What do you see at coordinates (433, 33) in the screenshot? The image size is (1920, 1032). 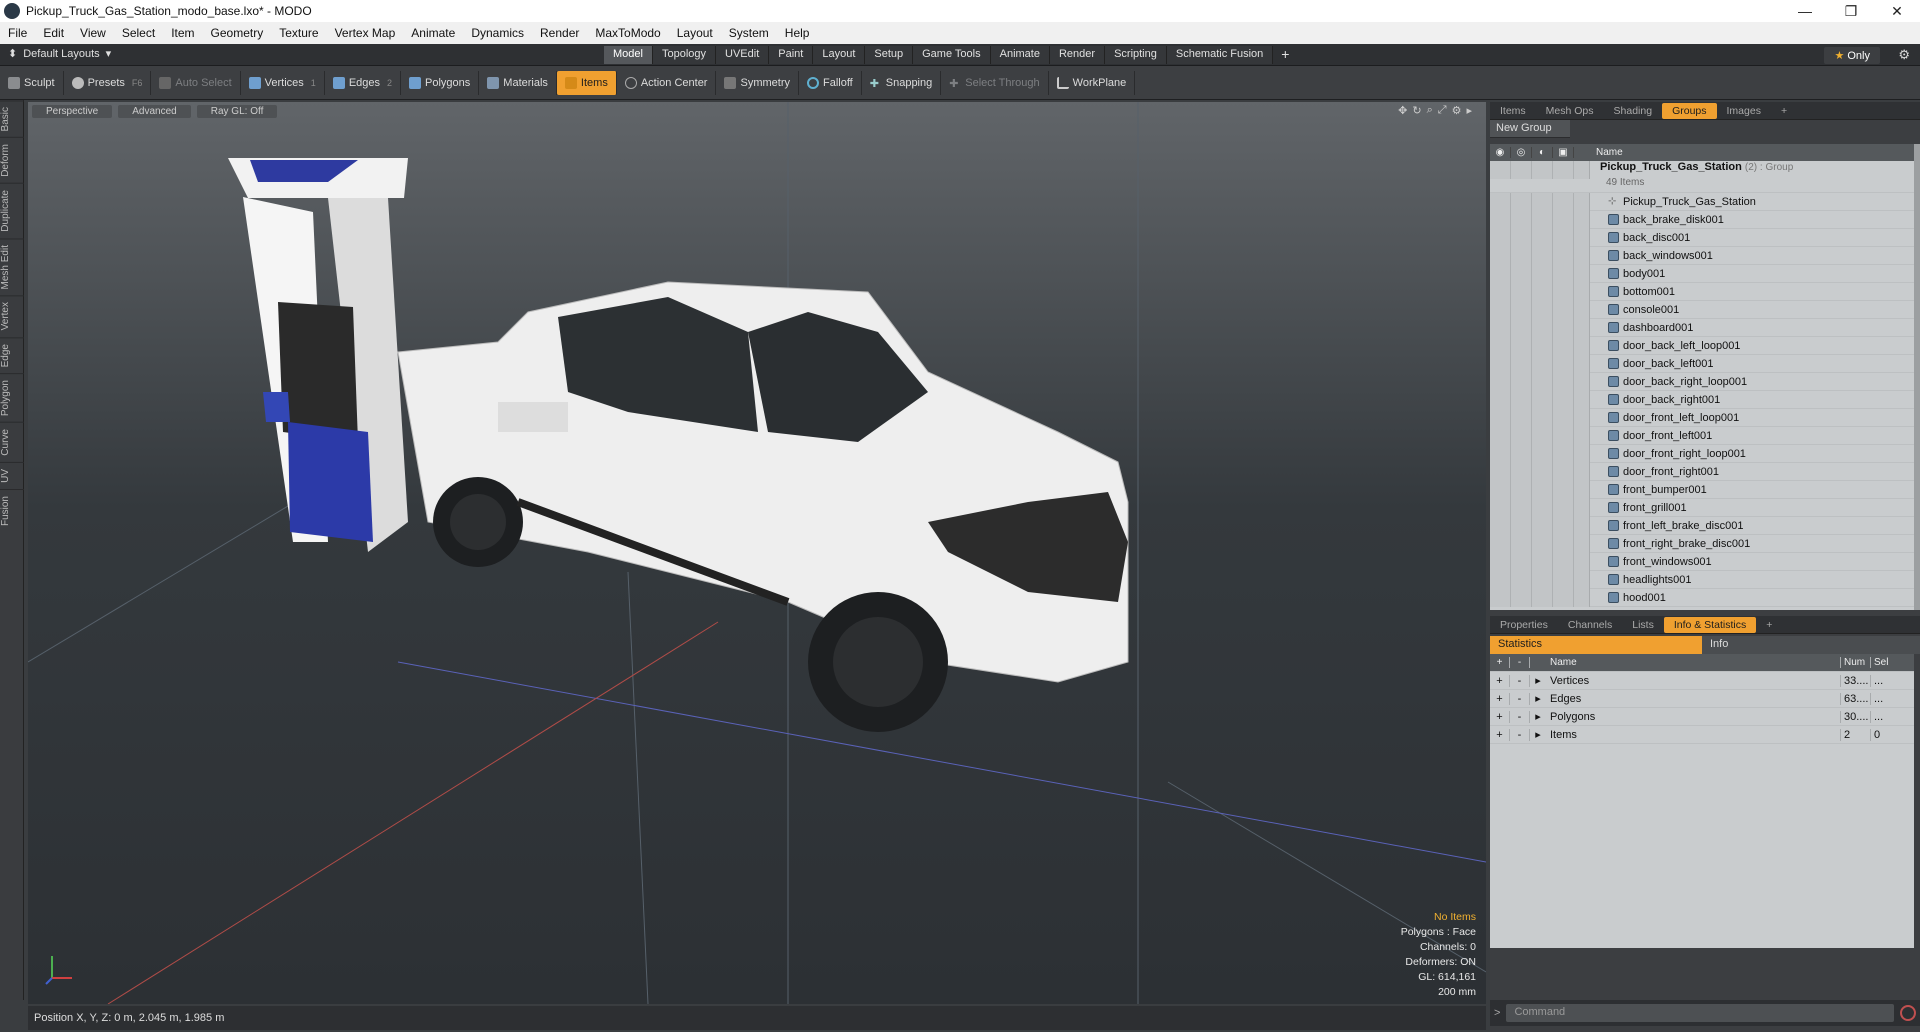 I see `menu-animate: Animate` at bounding box center [433, 33].